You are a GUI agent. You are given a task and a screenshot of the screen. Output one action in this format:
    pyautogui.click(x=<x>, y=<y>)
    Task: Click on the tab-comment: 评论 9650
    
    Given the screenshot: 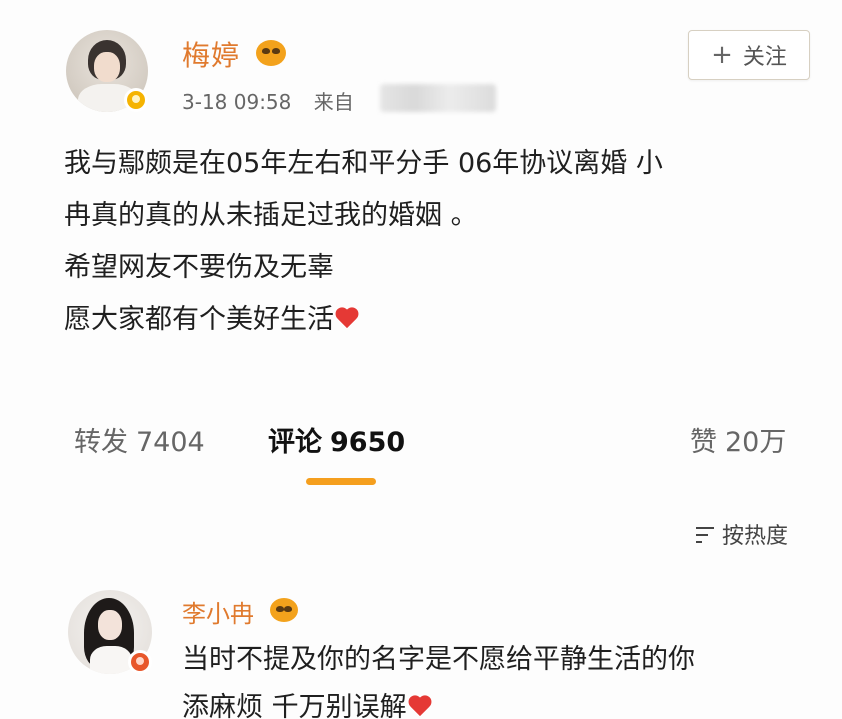 What is the action you would take?
    pyautogui.click(x=336, y=439)
    